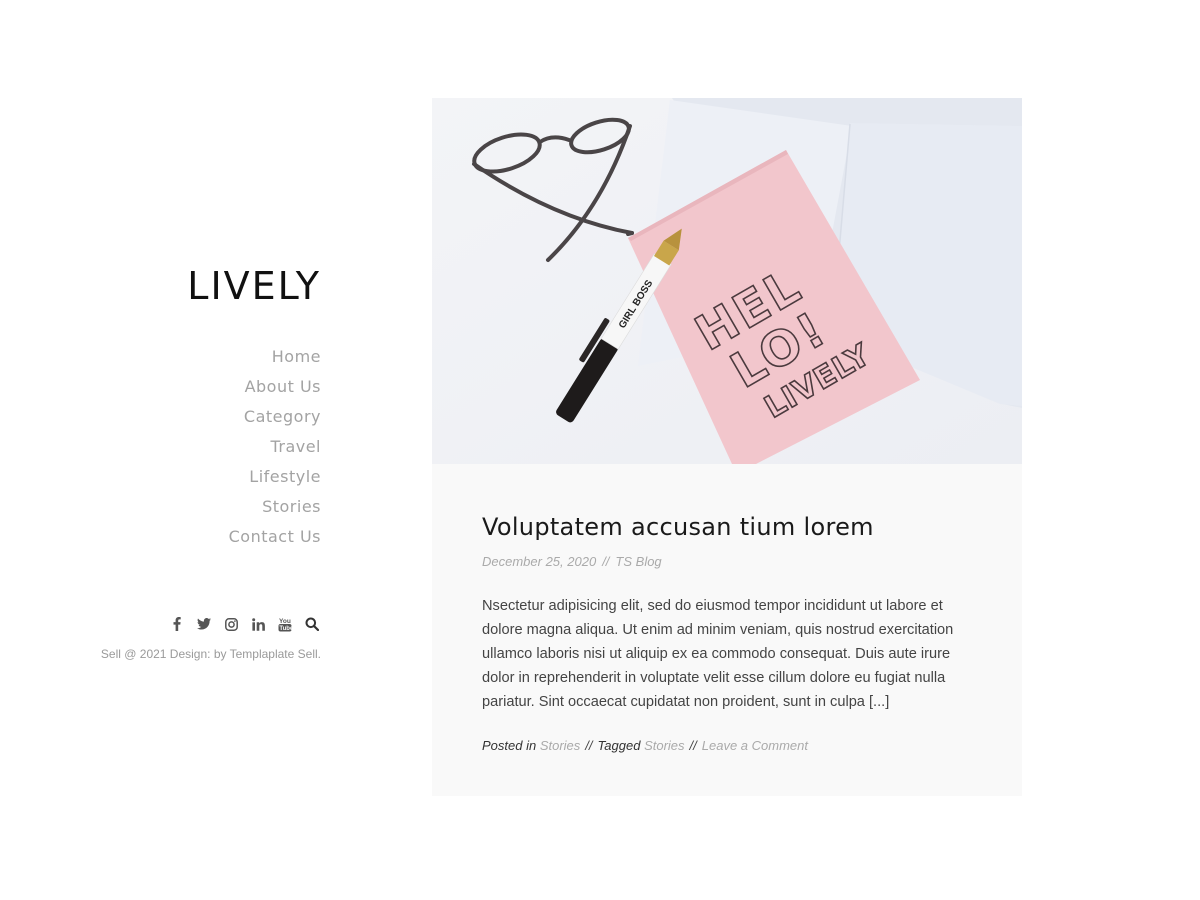  What do you see at coordinates (638, 561) in the screenshot?
I see `post-author-link: TS Blog` at bounding box center [638, 561].